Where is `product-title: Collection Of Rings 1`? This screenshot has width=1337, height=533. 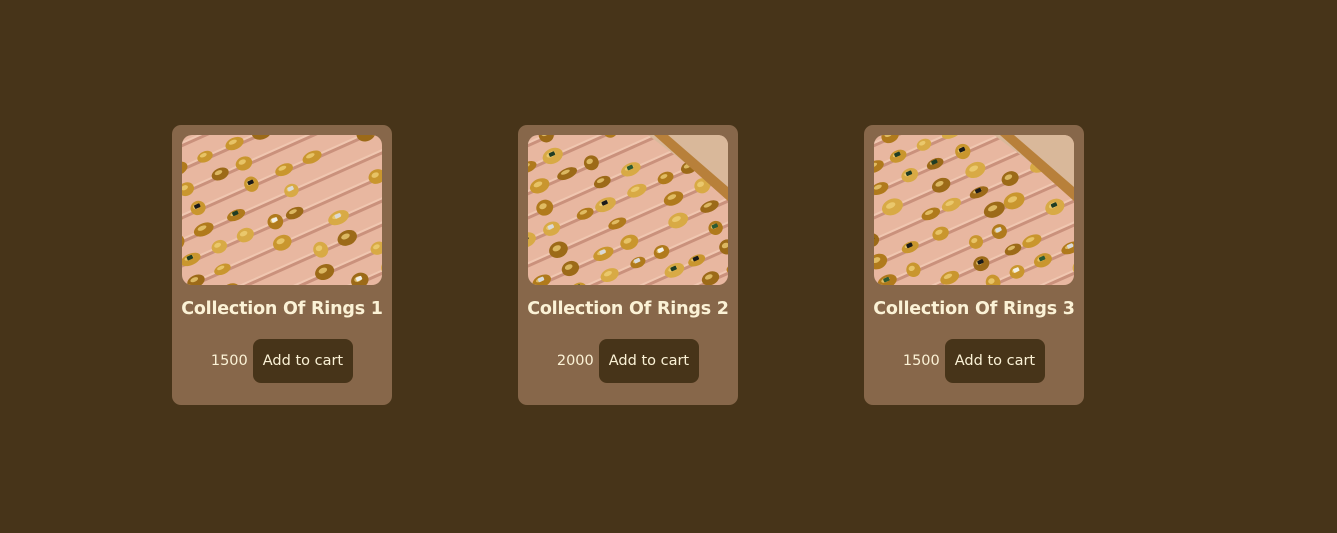 product-title: Collection Of Rings 1 is located at coordinates (282, 309).